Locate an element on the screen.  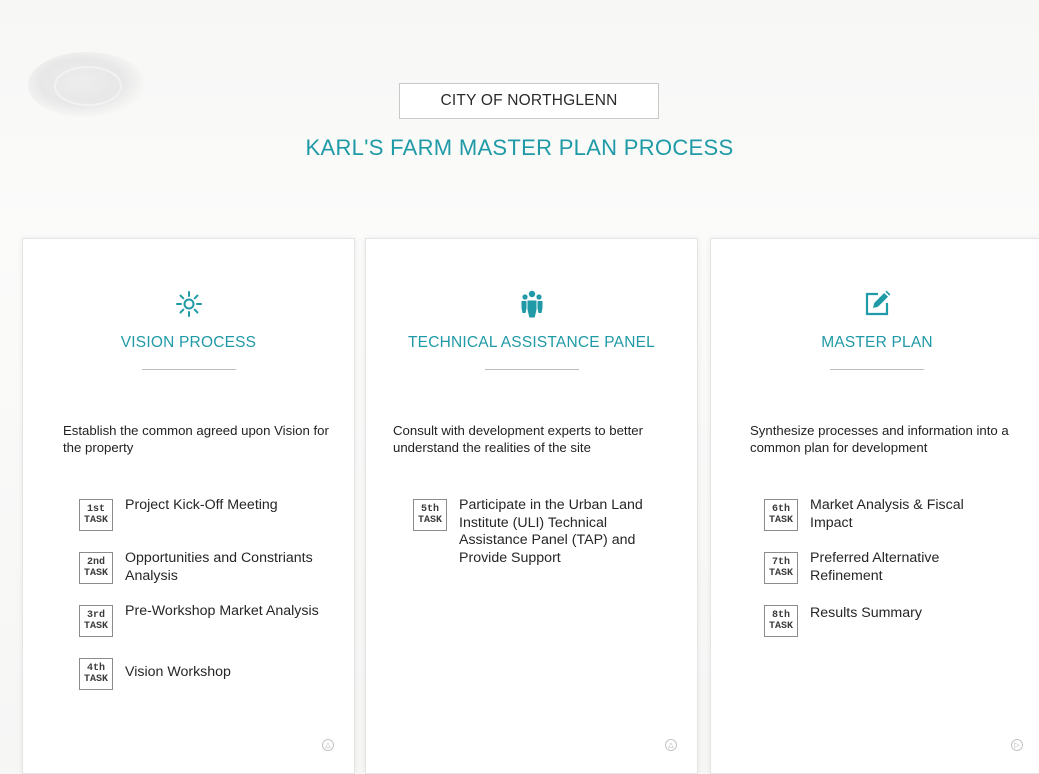
task-item: 1st TASK Project Kick-Off Meeting is located at coordinates (209, 523).